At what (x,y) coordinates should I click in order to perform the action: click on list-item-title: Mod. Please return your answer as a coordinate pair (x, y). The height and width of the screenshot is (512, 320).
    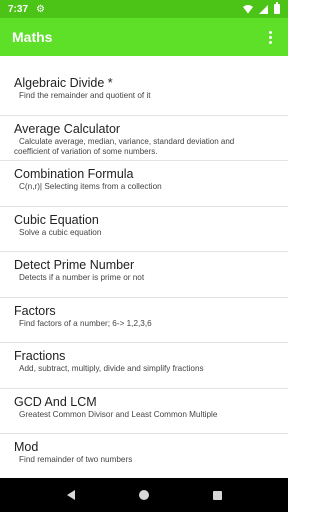
    Looking at the image, I should click on (26, 447).